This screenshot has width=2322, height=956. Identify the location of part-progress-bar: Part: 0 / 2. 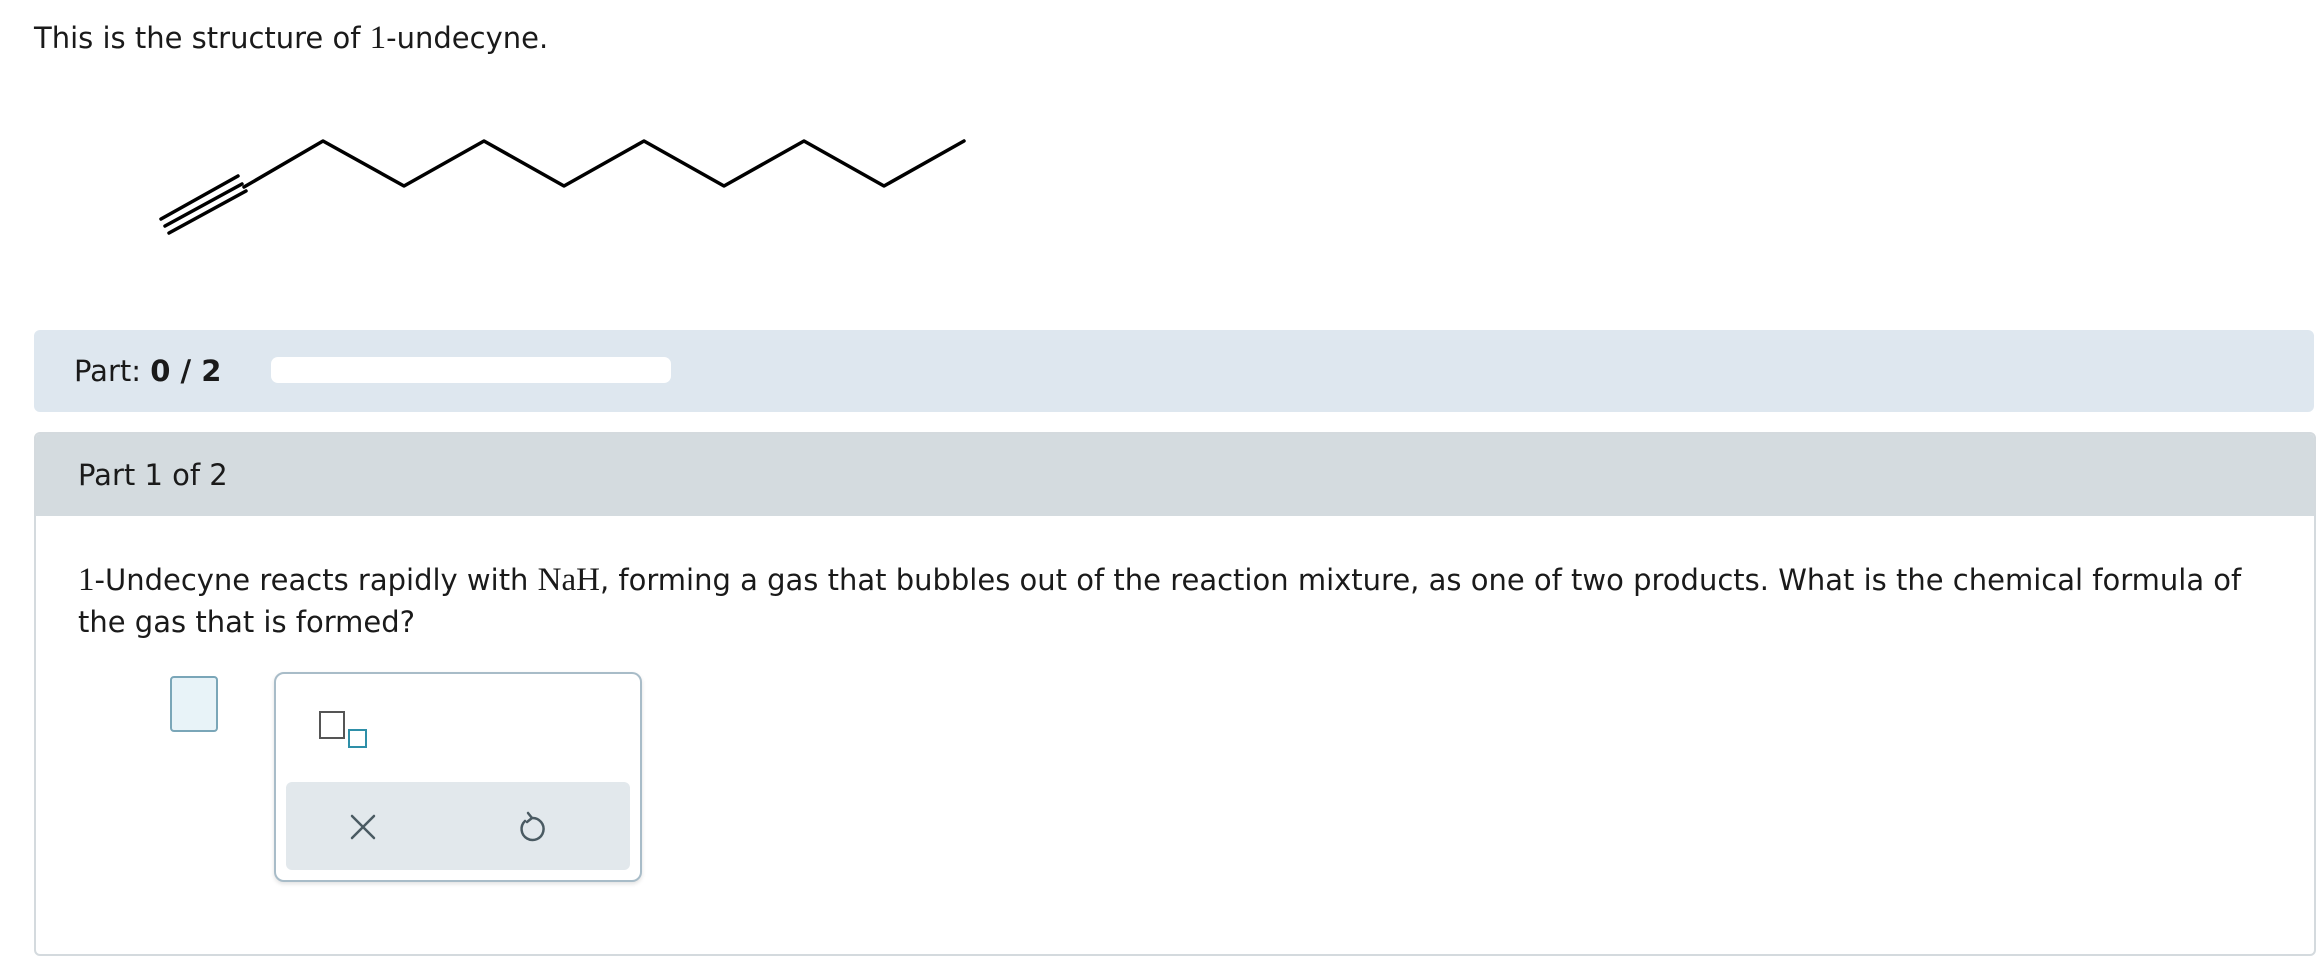
(1174, 371).